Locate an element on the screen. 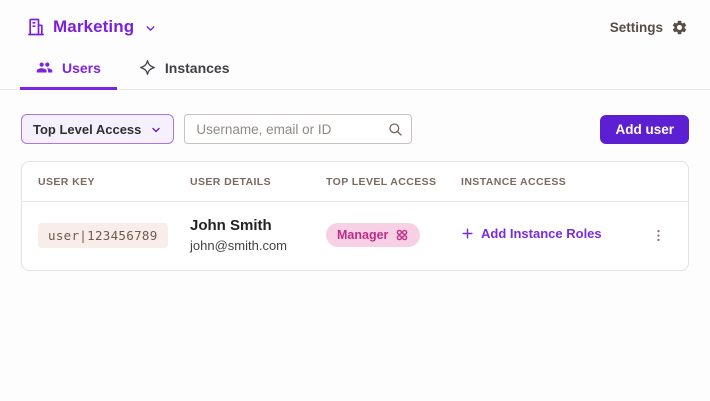 This screenshot has height=401, width=710. users-group-icon is located at coordinates (44, 67).